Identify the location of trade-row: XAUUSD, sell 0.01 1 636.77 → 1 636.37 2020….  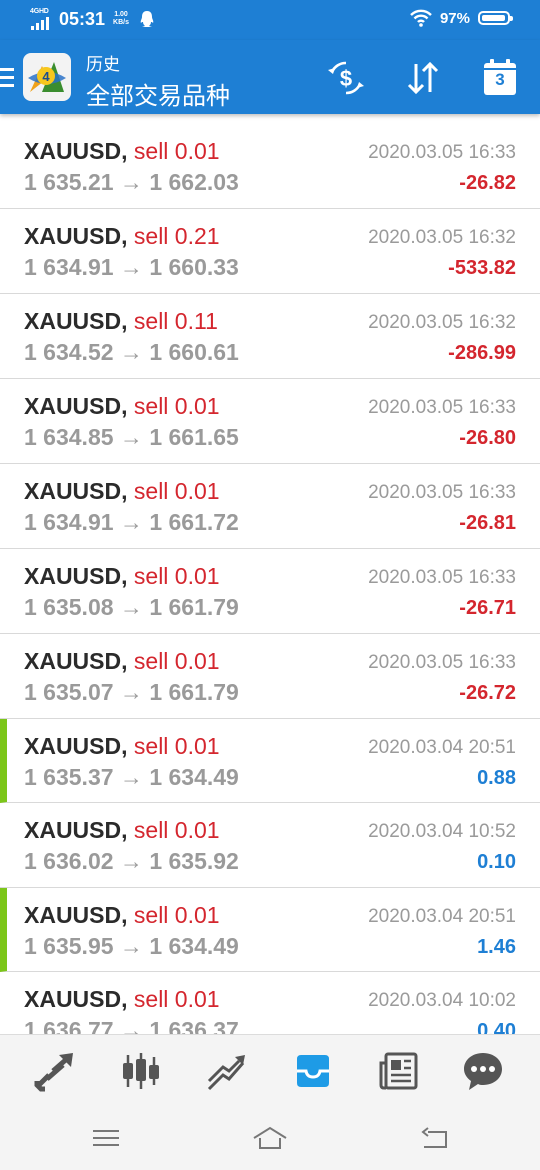
(270, 1003).